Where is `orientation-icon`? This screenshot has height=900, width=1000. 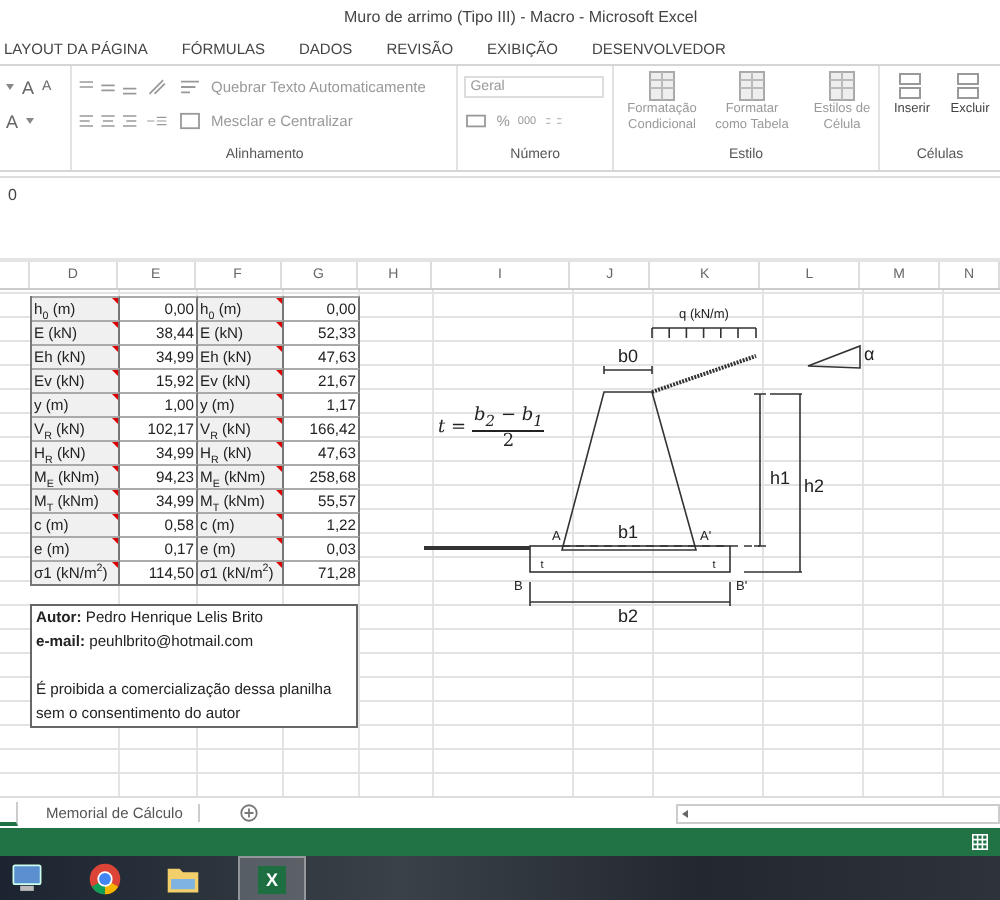 orientation-icon is located at coordinates (158, 87).